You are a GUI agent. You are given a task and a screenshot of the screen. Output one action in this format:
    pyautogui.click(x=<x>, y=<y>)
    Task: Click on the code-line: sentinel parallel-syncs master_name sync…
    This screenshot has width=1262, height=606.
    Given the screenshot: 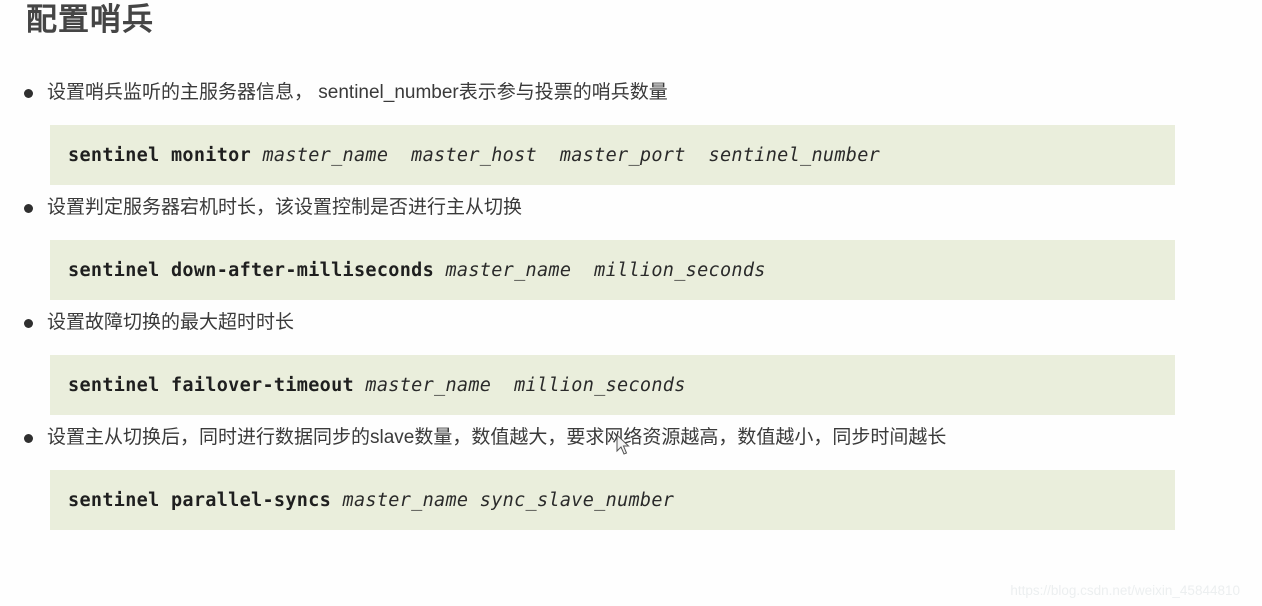 What is the action you would take?
    pyautogui.click(x=371, y=500)
    